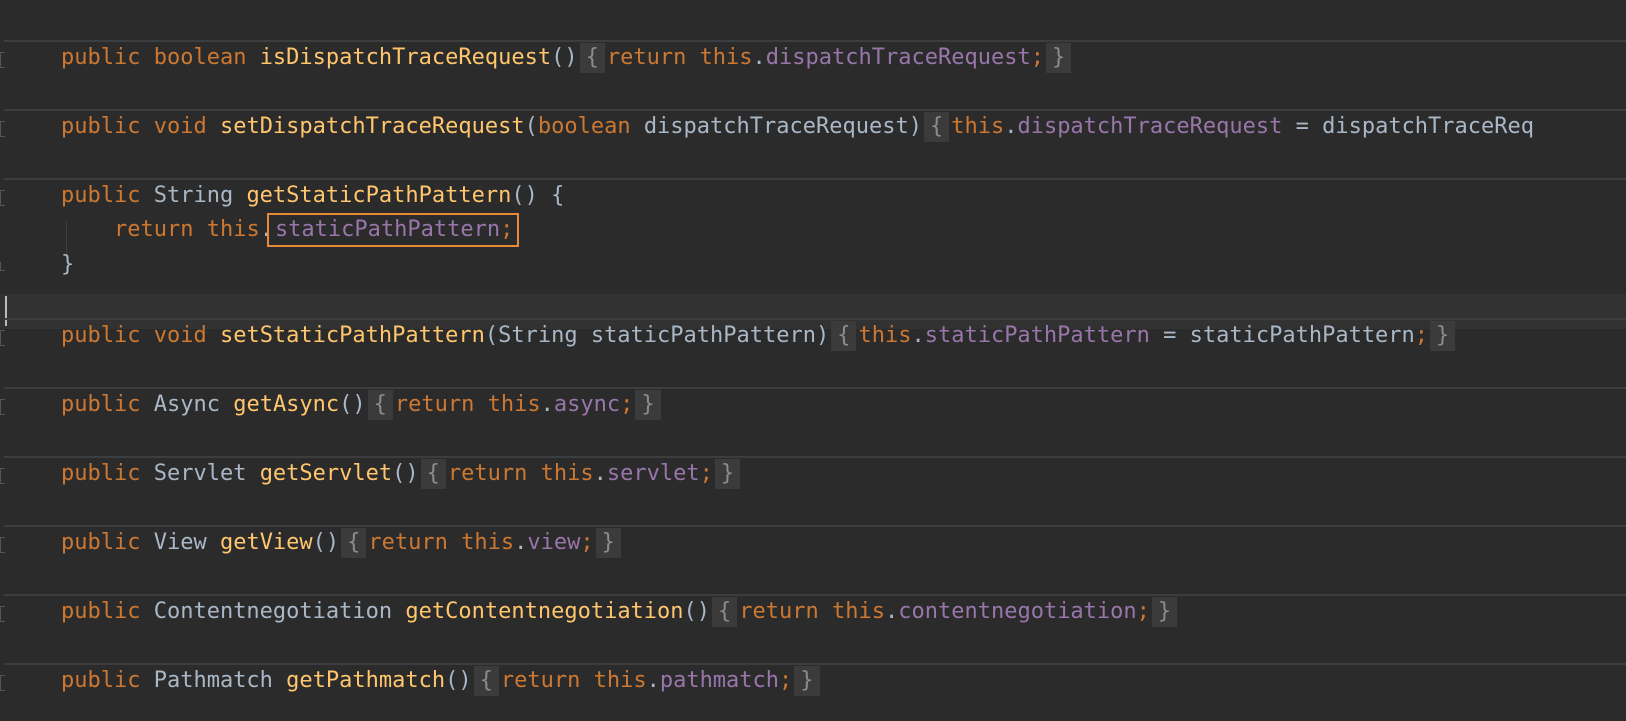 Image resolution: width=1626 pixels, height=721 pixels. Describe the element at coordinates (206, 473) in the screenshot. I see `code-token: Servlet` at that location.